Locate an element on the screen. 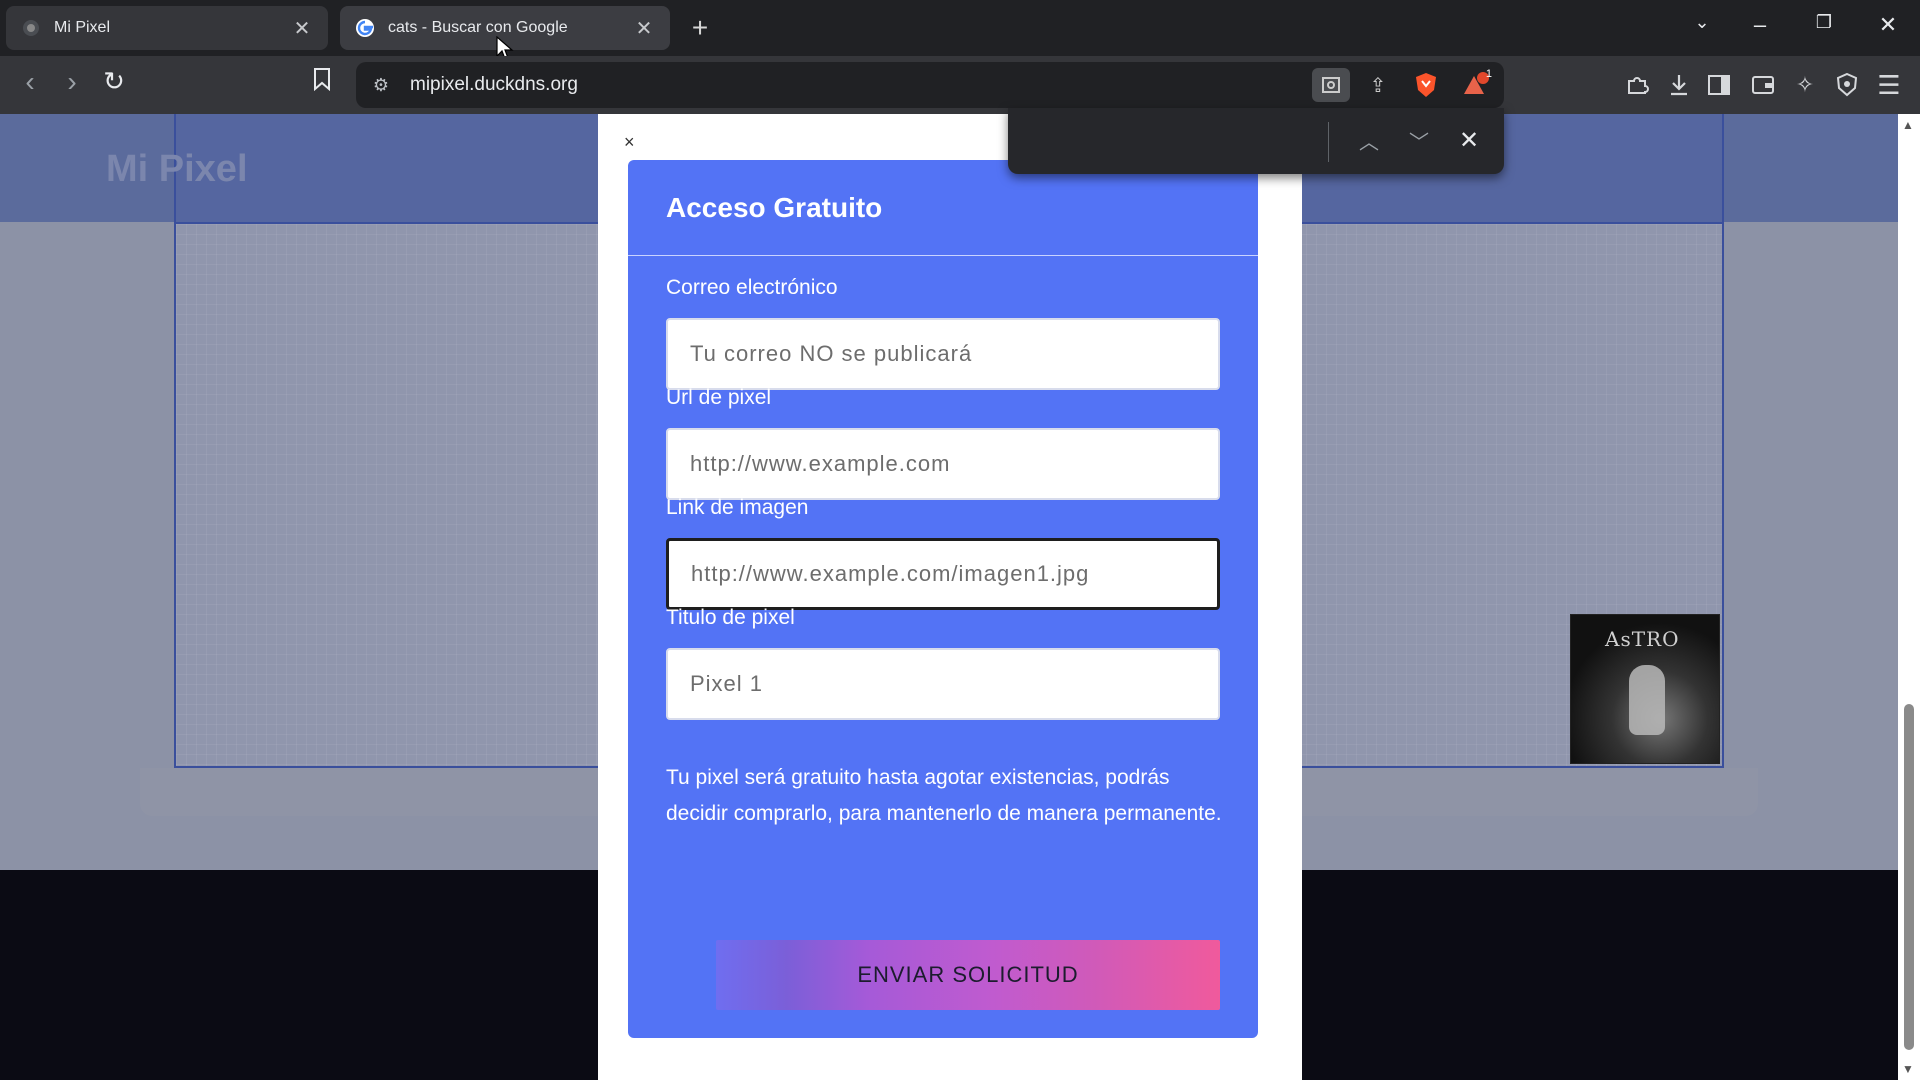 This screenshot has height=1080, width=1920. tab-title: Mi Pixel is located at coordinates (82, 27).